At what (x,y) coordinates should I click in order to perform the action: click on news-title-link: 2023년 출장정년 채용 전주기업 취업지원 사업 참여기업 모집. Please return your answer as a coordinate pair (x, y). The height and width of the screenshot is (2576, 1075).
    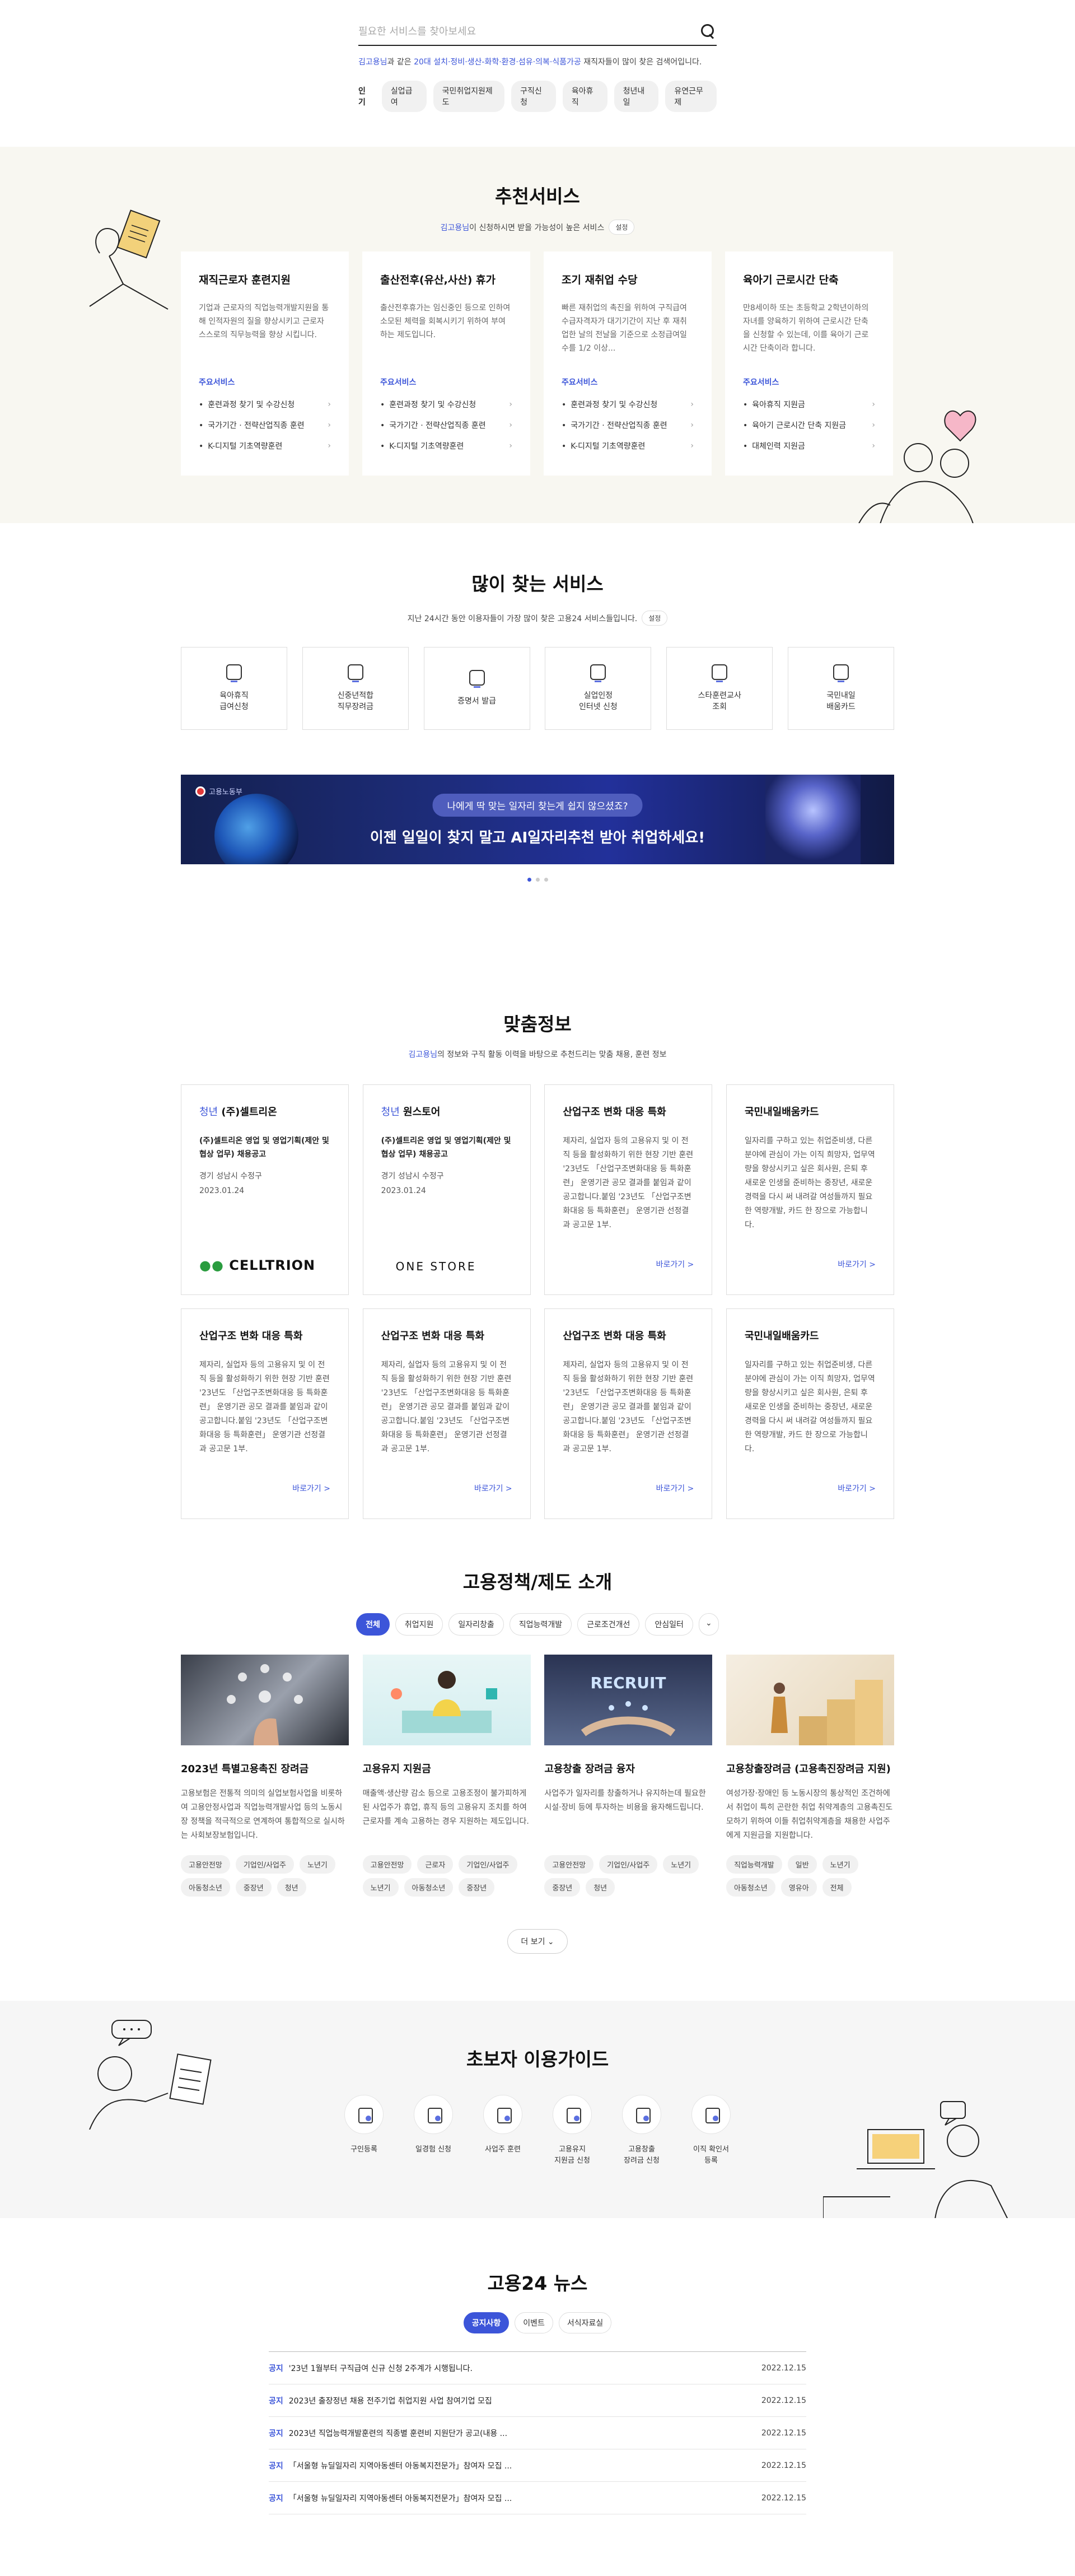
    Looking at the image, I should click on (525, 2400).